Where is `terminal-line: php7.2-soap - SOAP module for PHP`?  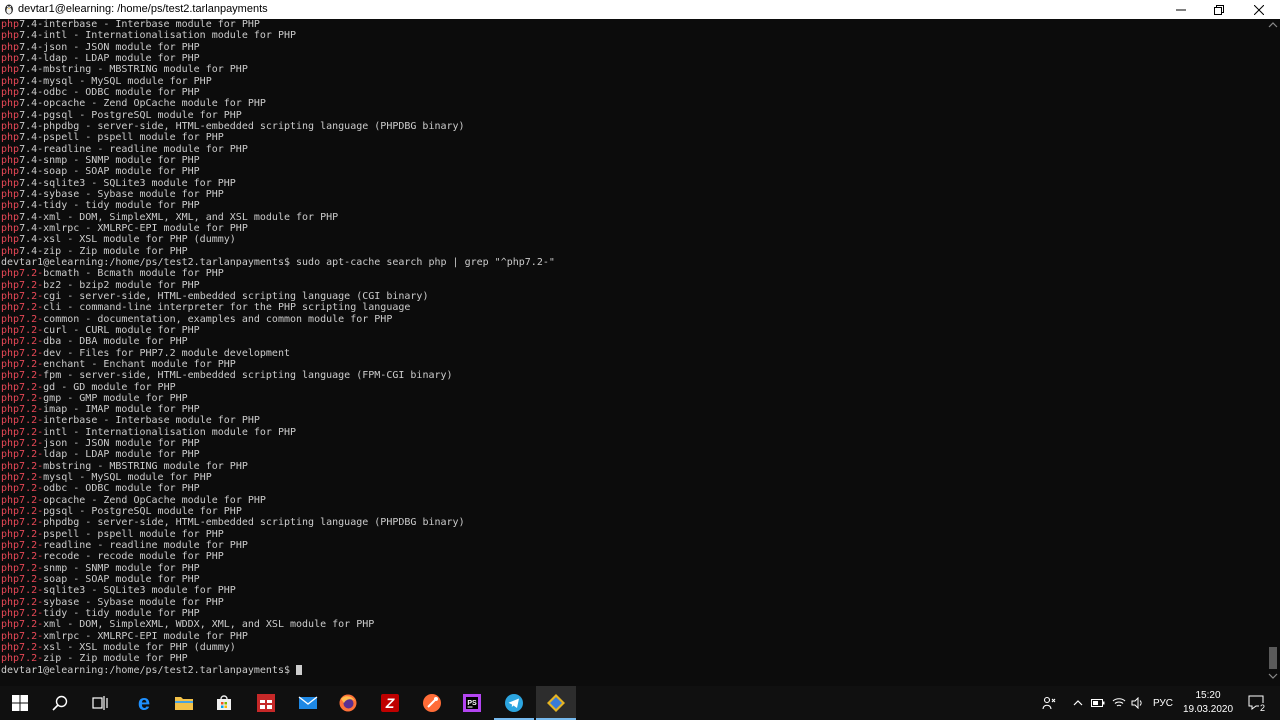
terminal-line: php7.2-soap - SOAP module for PHP is located at coordinates (278, 579).